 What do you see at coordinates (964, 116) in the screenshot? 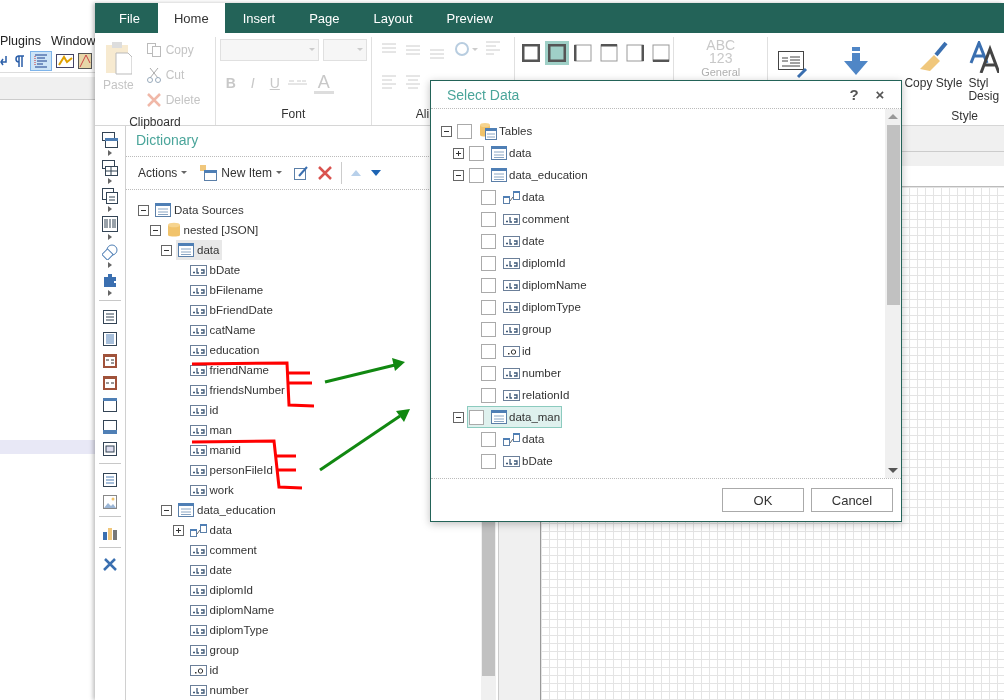
I see `group-label: Style` at bounding box center [964, 116].